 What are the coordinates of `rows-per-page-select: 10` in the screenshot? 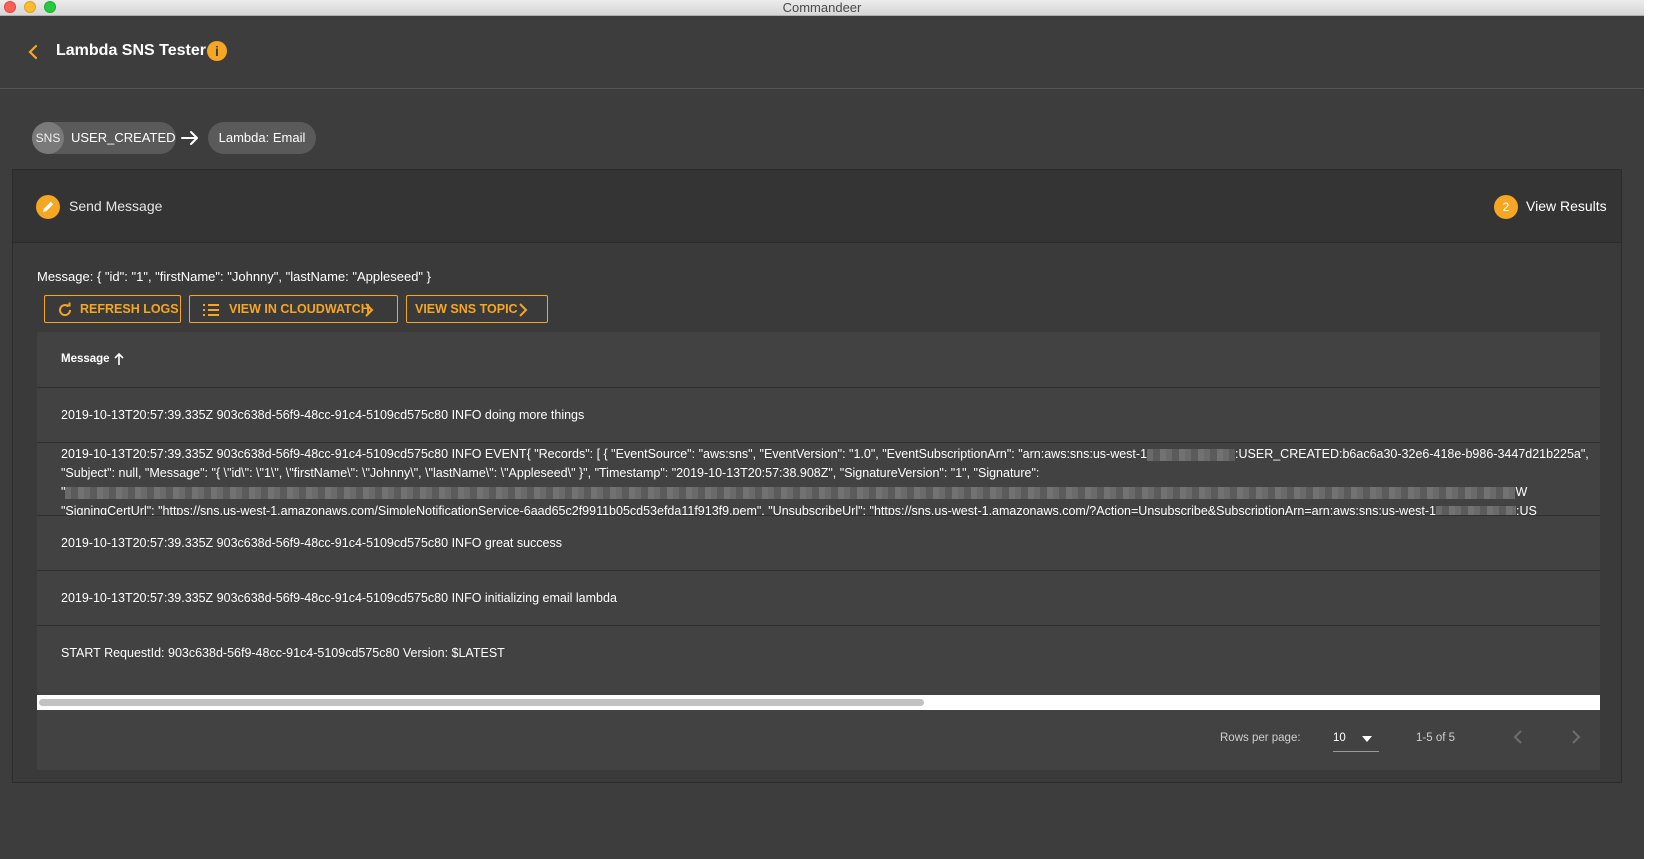 It's located at (1356, 739).